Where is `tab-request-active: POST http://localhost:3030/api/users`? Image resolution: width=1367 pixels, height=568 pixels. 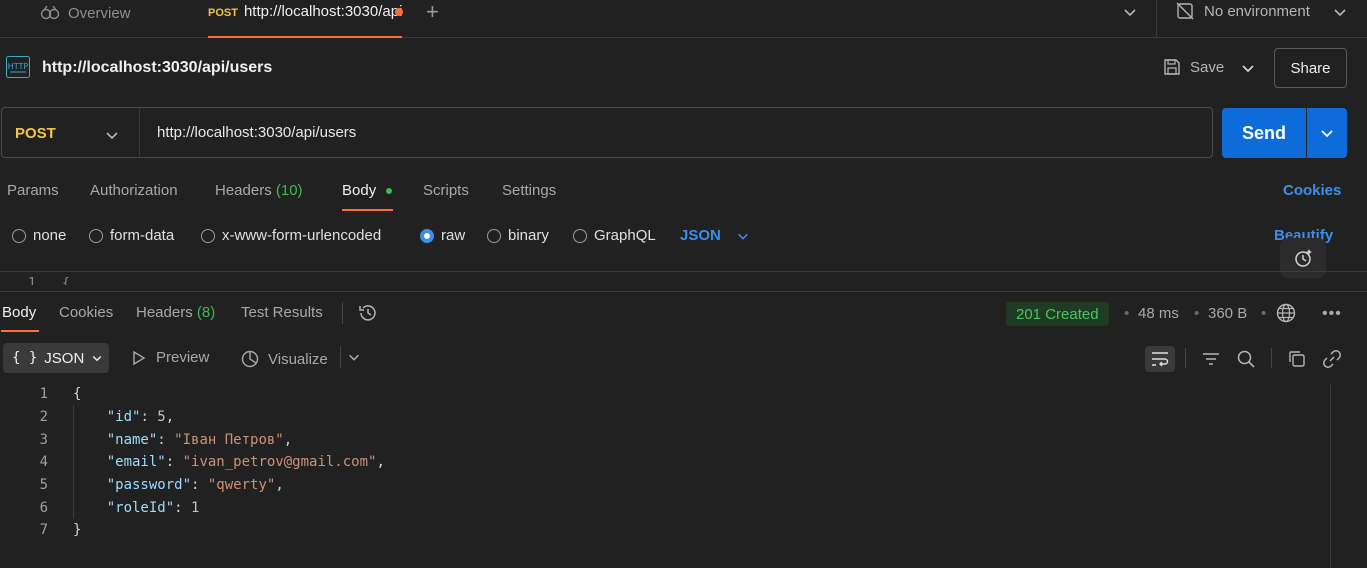
tab-request-active: POST http://localhost:3030/api/users is located at coordinates (305, 19).